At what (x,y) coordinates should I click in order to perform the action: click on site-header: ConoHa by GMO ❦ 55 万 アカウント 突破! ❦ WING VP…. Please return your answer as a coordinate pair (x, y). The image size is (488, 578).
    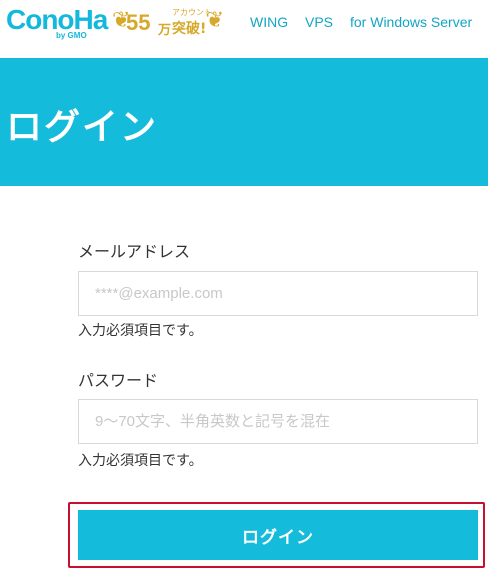
    Looking at the image, I should click on (244, 24).